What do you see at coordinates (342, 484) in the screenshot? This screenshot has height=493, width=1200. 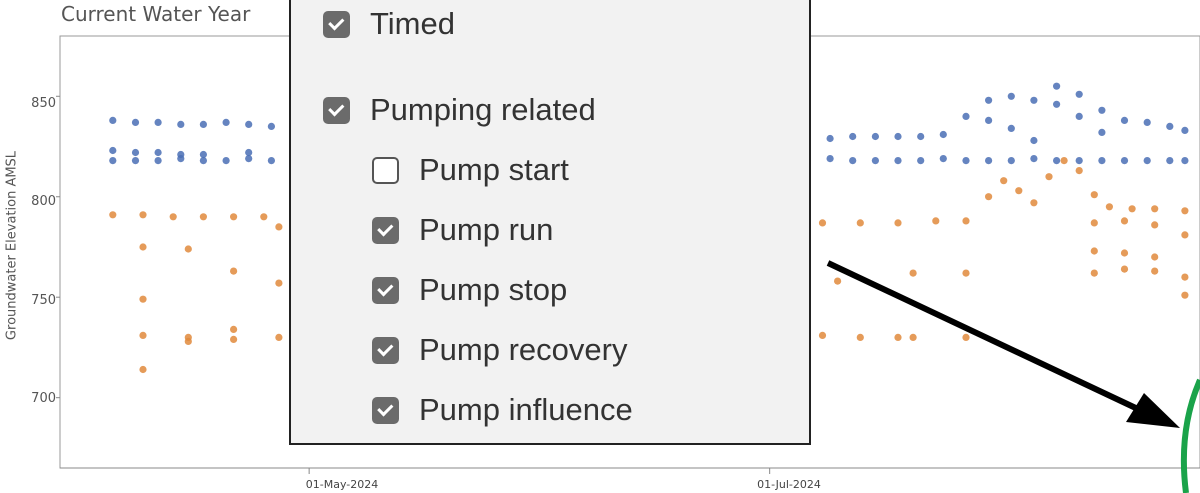 I see `x-tick-label: 01-May-2024` at bounding box center [342, 484].